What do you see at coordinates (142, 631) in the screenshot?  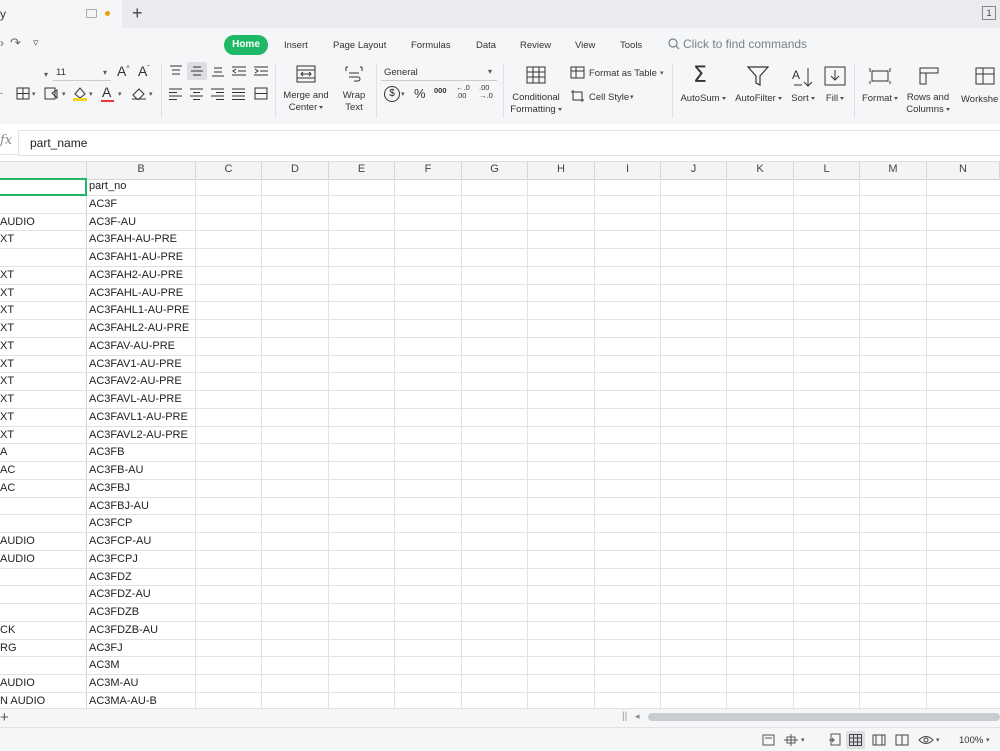 I see `cell-b: AC3FDZB-AU` at bounding box center [142, 631].